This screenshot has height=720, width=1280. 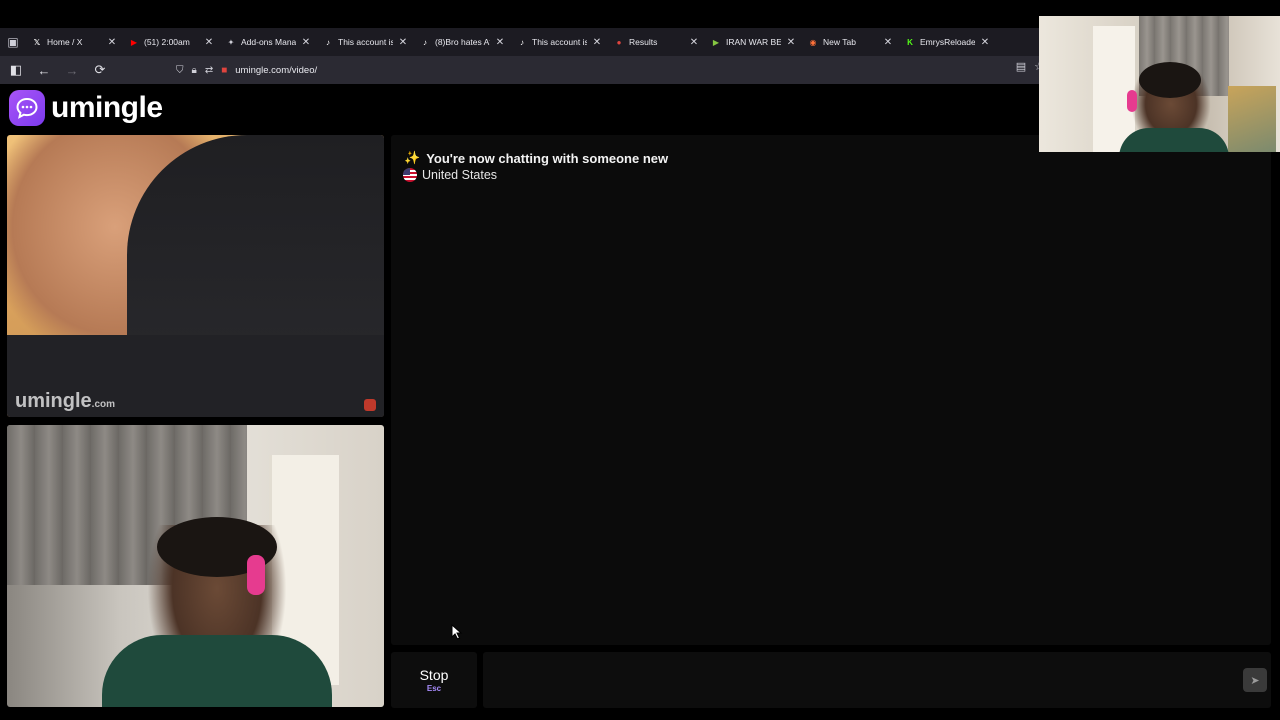 I want to click on streamer-hair, so click(x=1170, y=80).